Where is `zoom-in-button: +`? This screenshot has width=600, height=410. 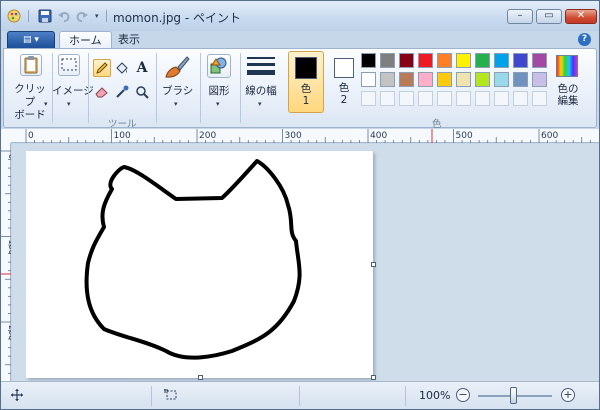 zoom-in-button: + is located at coordinates (568, 395).